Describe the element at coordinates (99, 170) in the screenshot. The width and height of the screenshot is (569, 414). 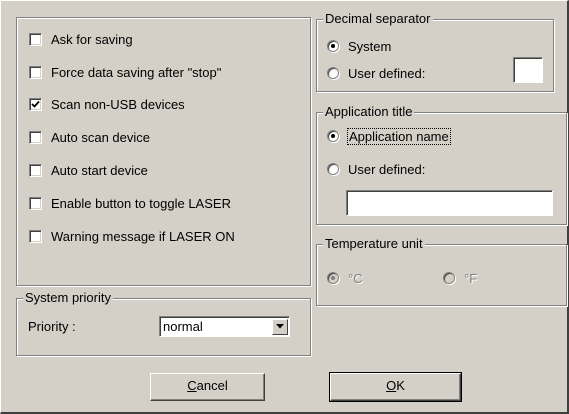
I see `checkbox-label: Auto start device` at that location.